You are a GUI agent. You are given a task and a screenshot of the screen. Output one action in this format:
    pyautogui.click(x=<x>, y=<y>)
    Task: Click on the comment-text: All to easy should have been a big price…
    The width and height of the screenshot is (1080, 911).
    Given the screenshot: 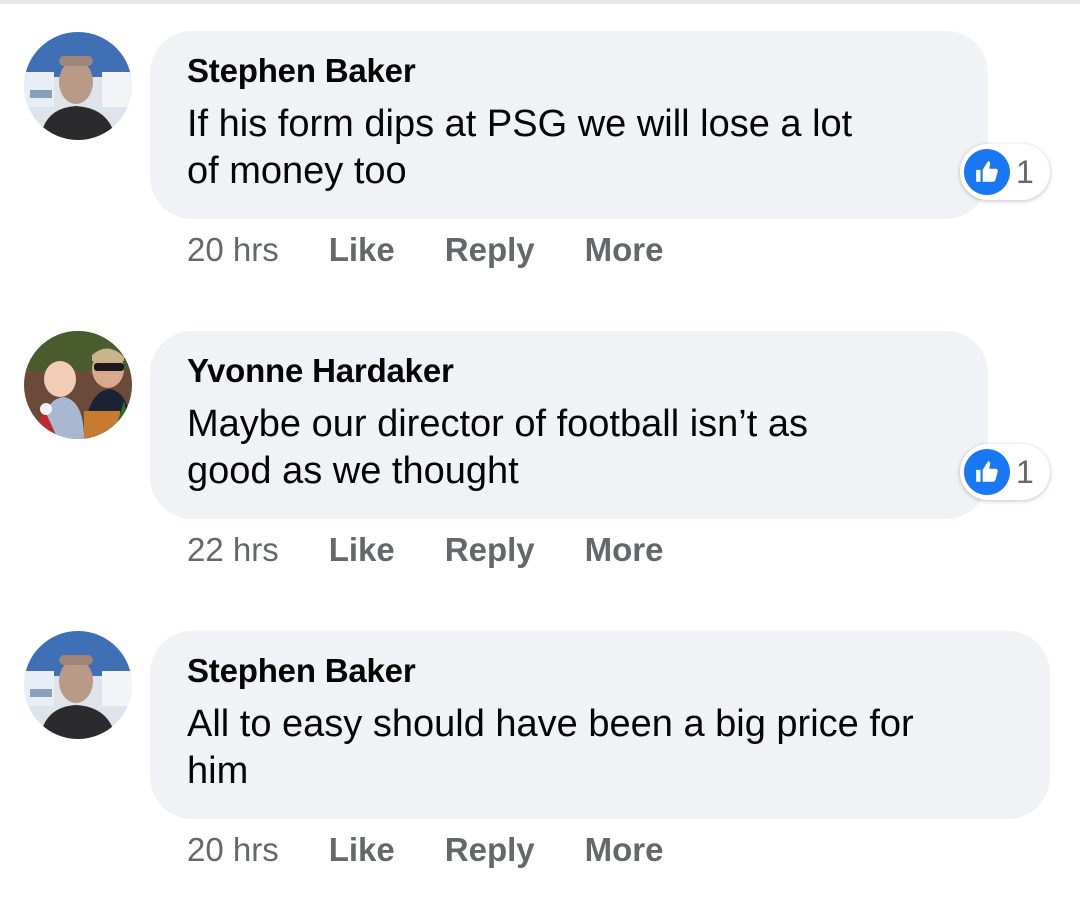 What is the action you would take?
    pyautogui.click(x=600, y=748)
    